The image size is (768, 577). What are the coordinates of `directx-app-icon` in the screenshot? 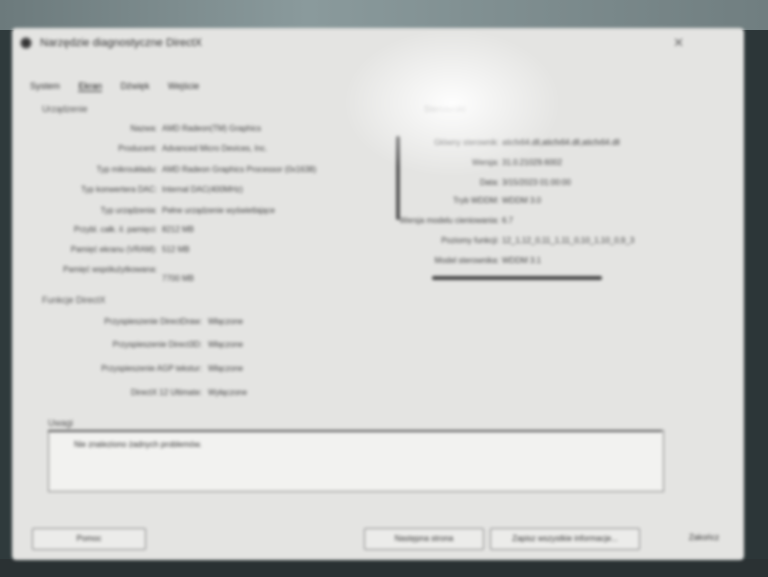 It's located at (26, 43).